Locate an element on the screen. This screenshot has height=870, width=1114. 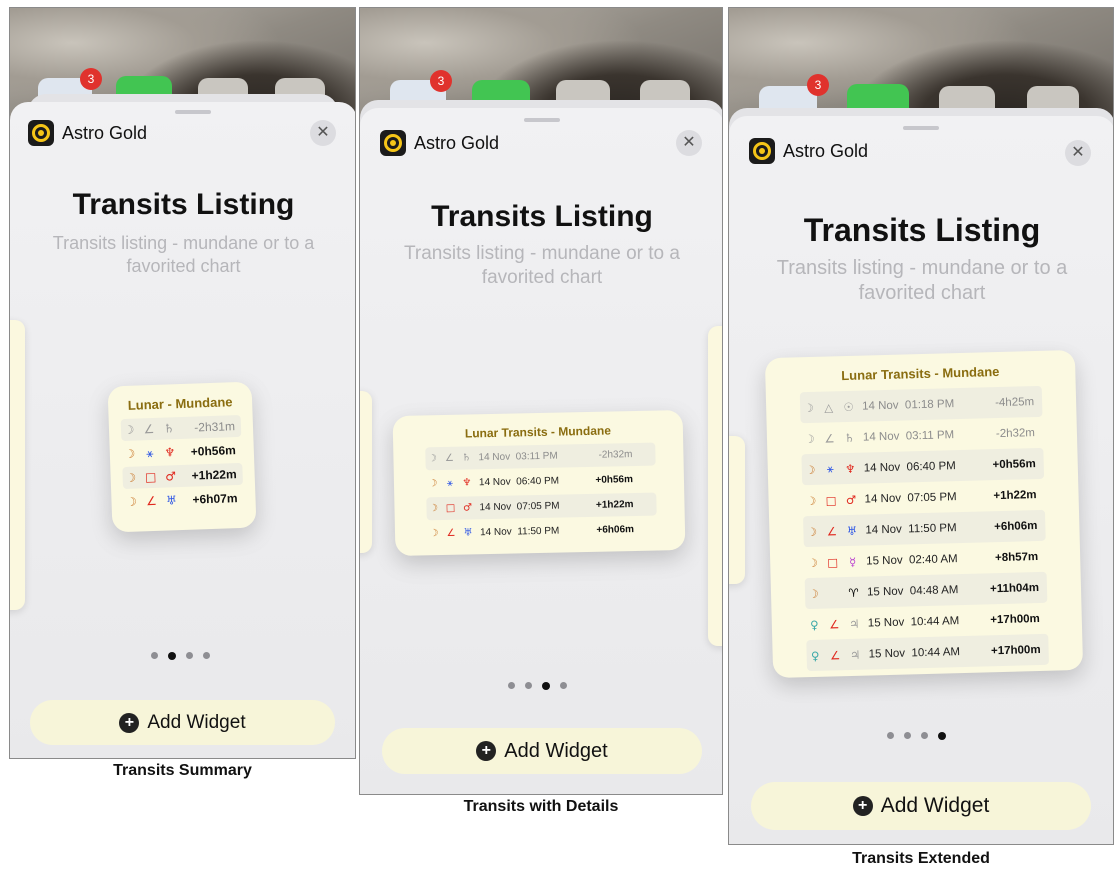
transit-datetime: 14 Nov 03:11 PM is located at coordinates (518, 457).